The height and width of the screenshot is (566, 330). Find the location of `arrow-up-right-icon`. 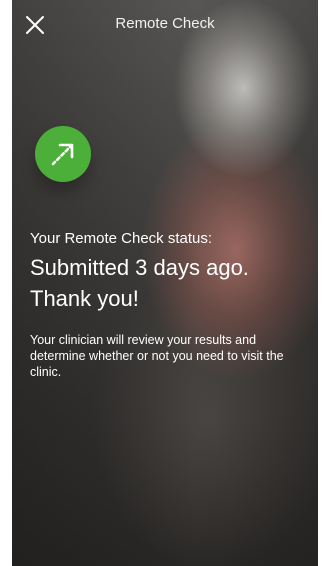

arrow-up-right-icon is located at coordinates (62, 154).